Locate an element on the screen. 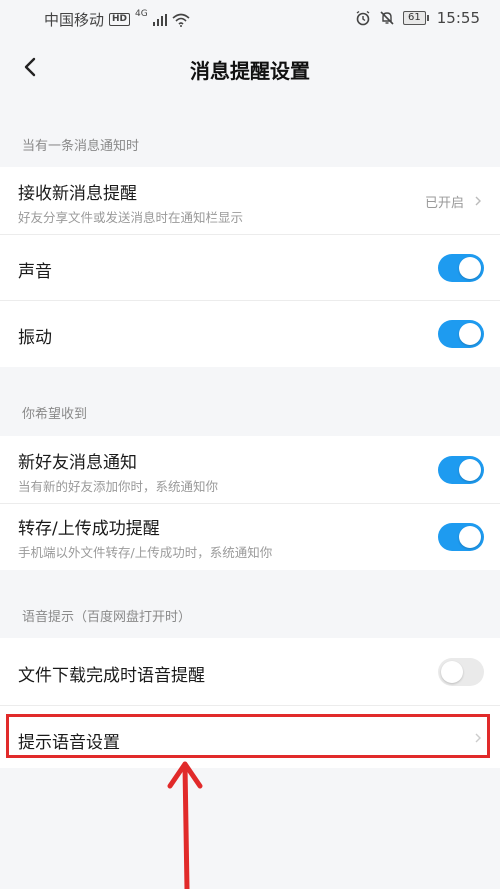 Image resolution: width=500 pixels, height=889 pixels. transfer-subtitle: 手机端以外文件转存/上传成功时，系统通知你 is located at coordinates (145, 552).